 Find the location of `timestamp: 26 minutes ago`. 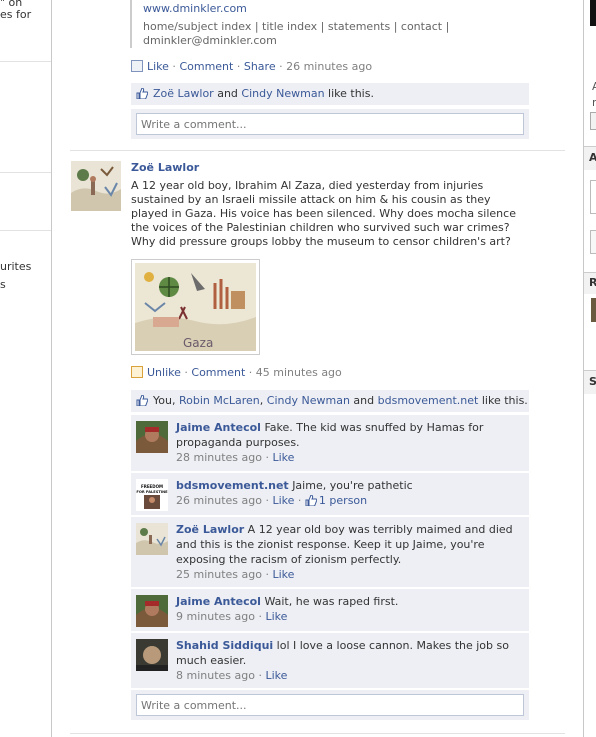

timestamp: 26 minutes ago is located at coordinates (329, 66).